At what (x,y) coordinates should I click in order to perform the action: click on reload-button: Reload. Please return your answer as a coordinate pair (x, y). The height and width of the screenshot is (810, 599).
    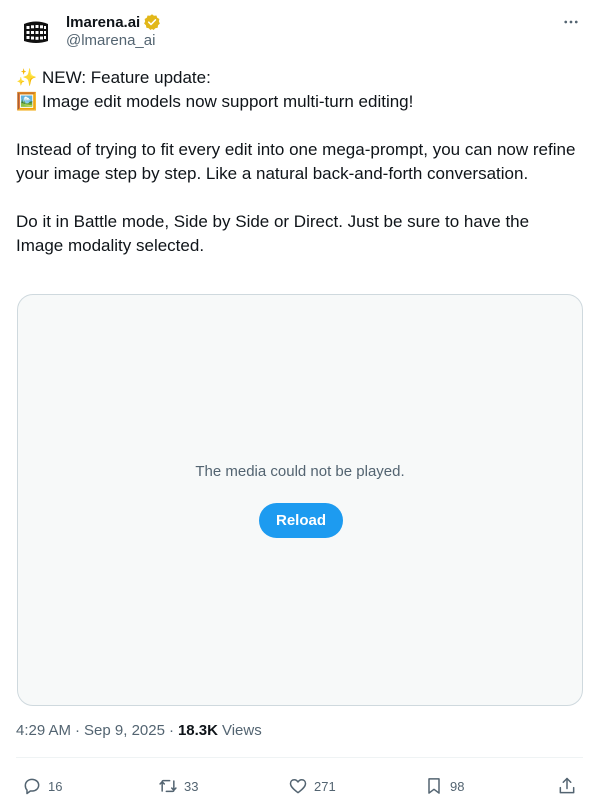
    Looking at the image, I should click on (301, 520).